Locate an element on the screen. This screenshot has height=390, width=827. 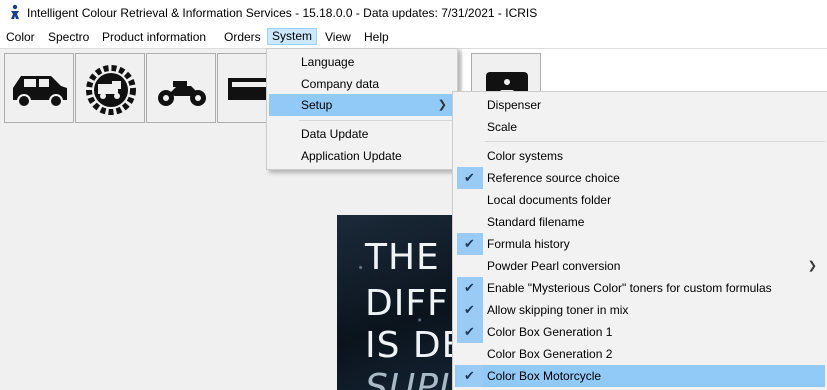
setup-item-color-systems: Color systems is located at coordinates (640, 156).